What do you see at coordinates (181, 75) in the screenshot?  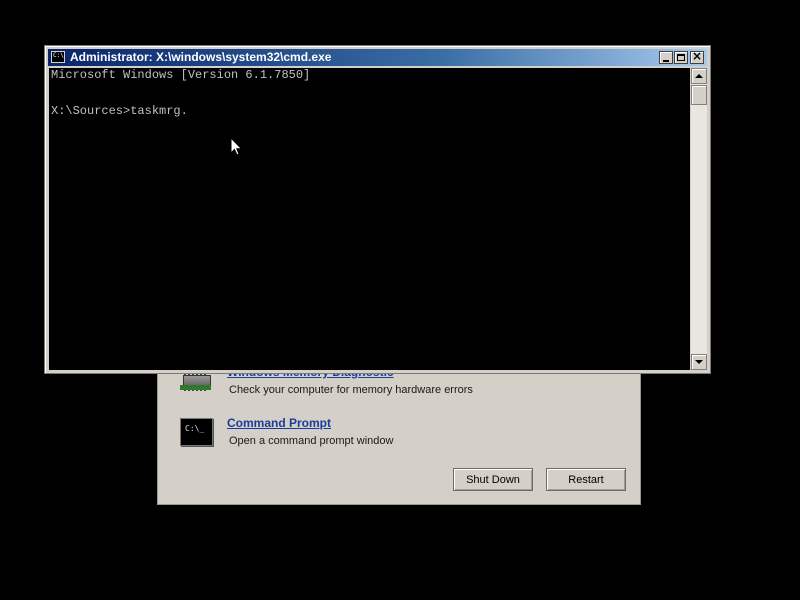 I see `console-line-version: Microsoft Windows [Version 6.1.7850]` at bounding box center [181, 75].